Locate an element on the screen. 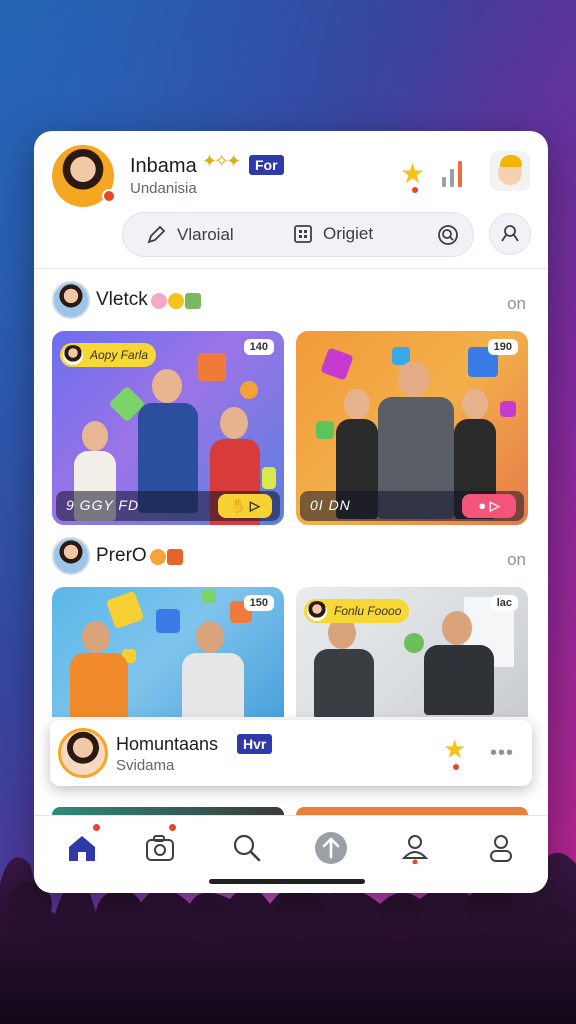 This screenshot has width=576, height=1024. signal-icon is located at coordinates (455, 172).